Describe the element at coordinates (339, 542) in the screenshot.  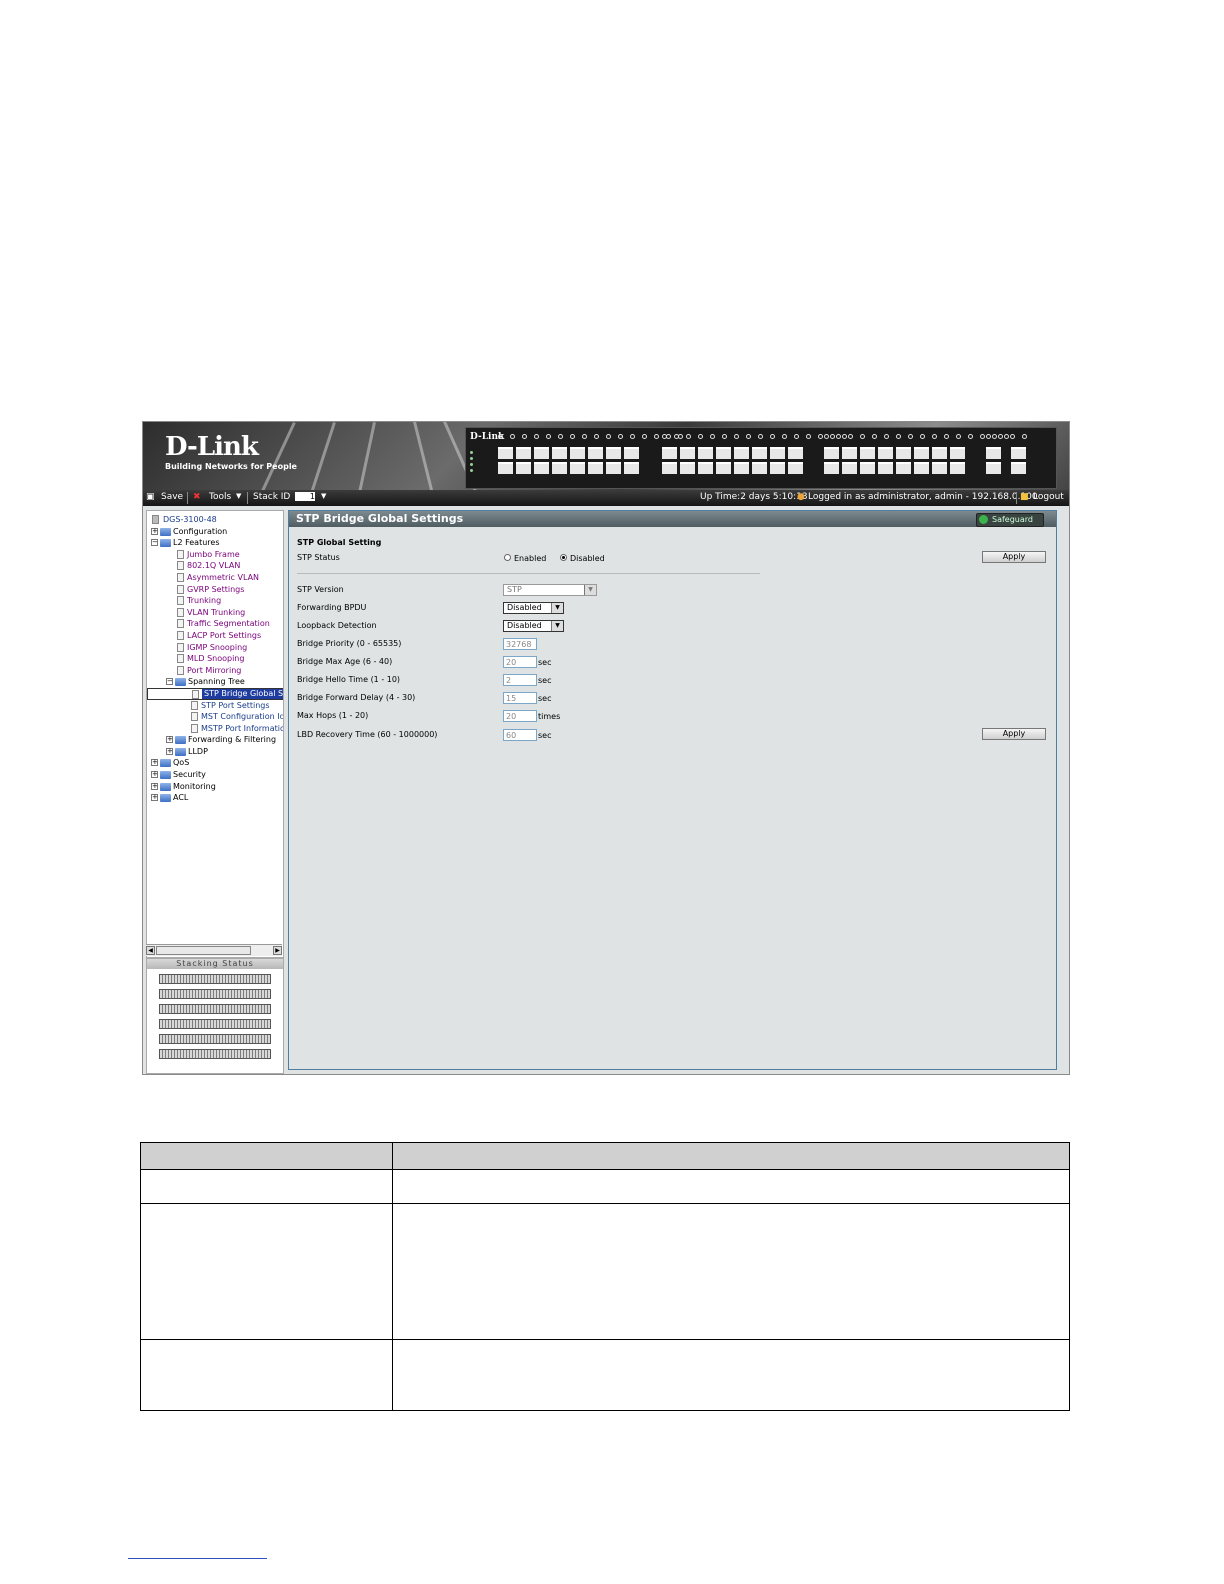
I see `section-title: STP Global Setting` at that location.